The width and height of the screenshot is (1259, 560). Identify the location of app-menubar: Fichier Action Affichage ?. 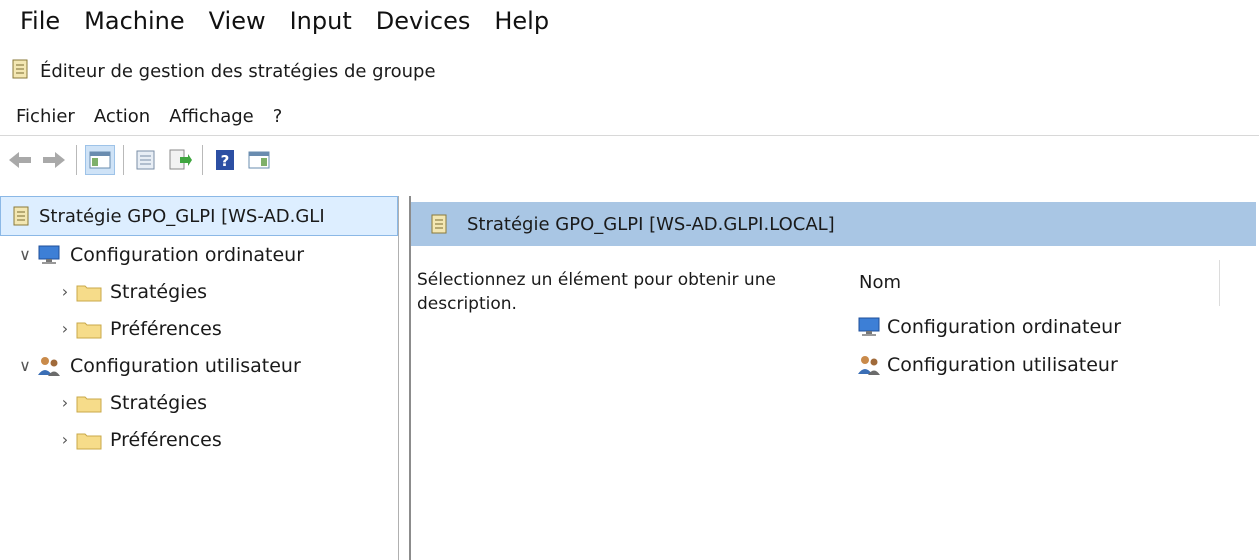
(629, 116).